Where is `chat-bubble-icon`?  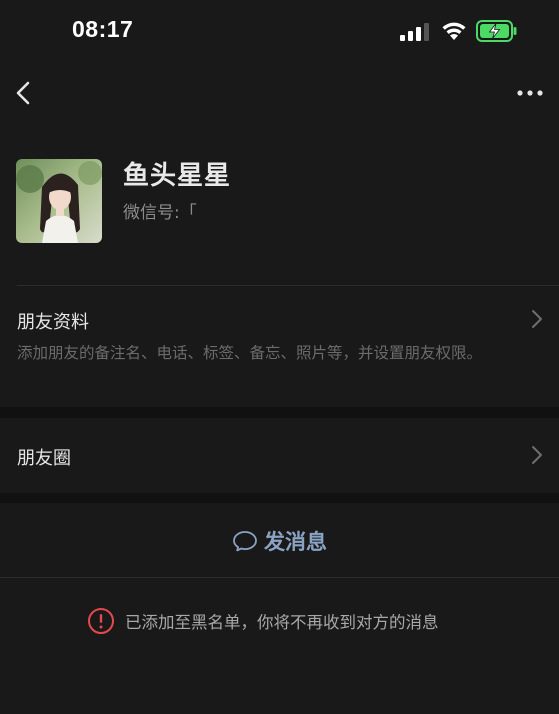
chat-bubble-icon is located at coordinates (245, 541).